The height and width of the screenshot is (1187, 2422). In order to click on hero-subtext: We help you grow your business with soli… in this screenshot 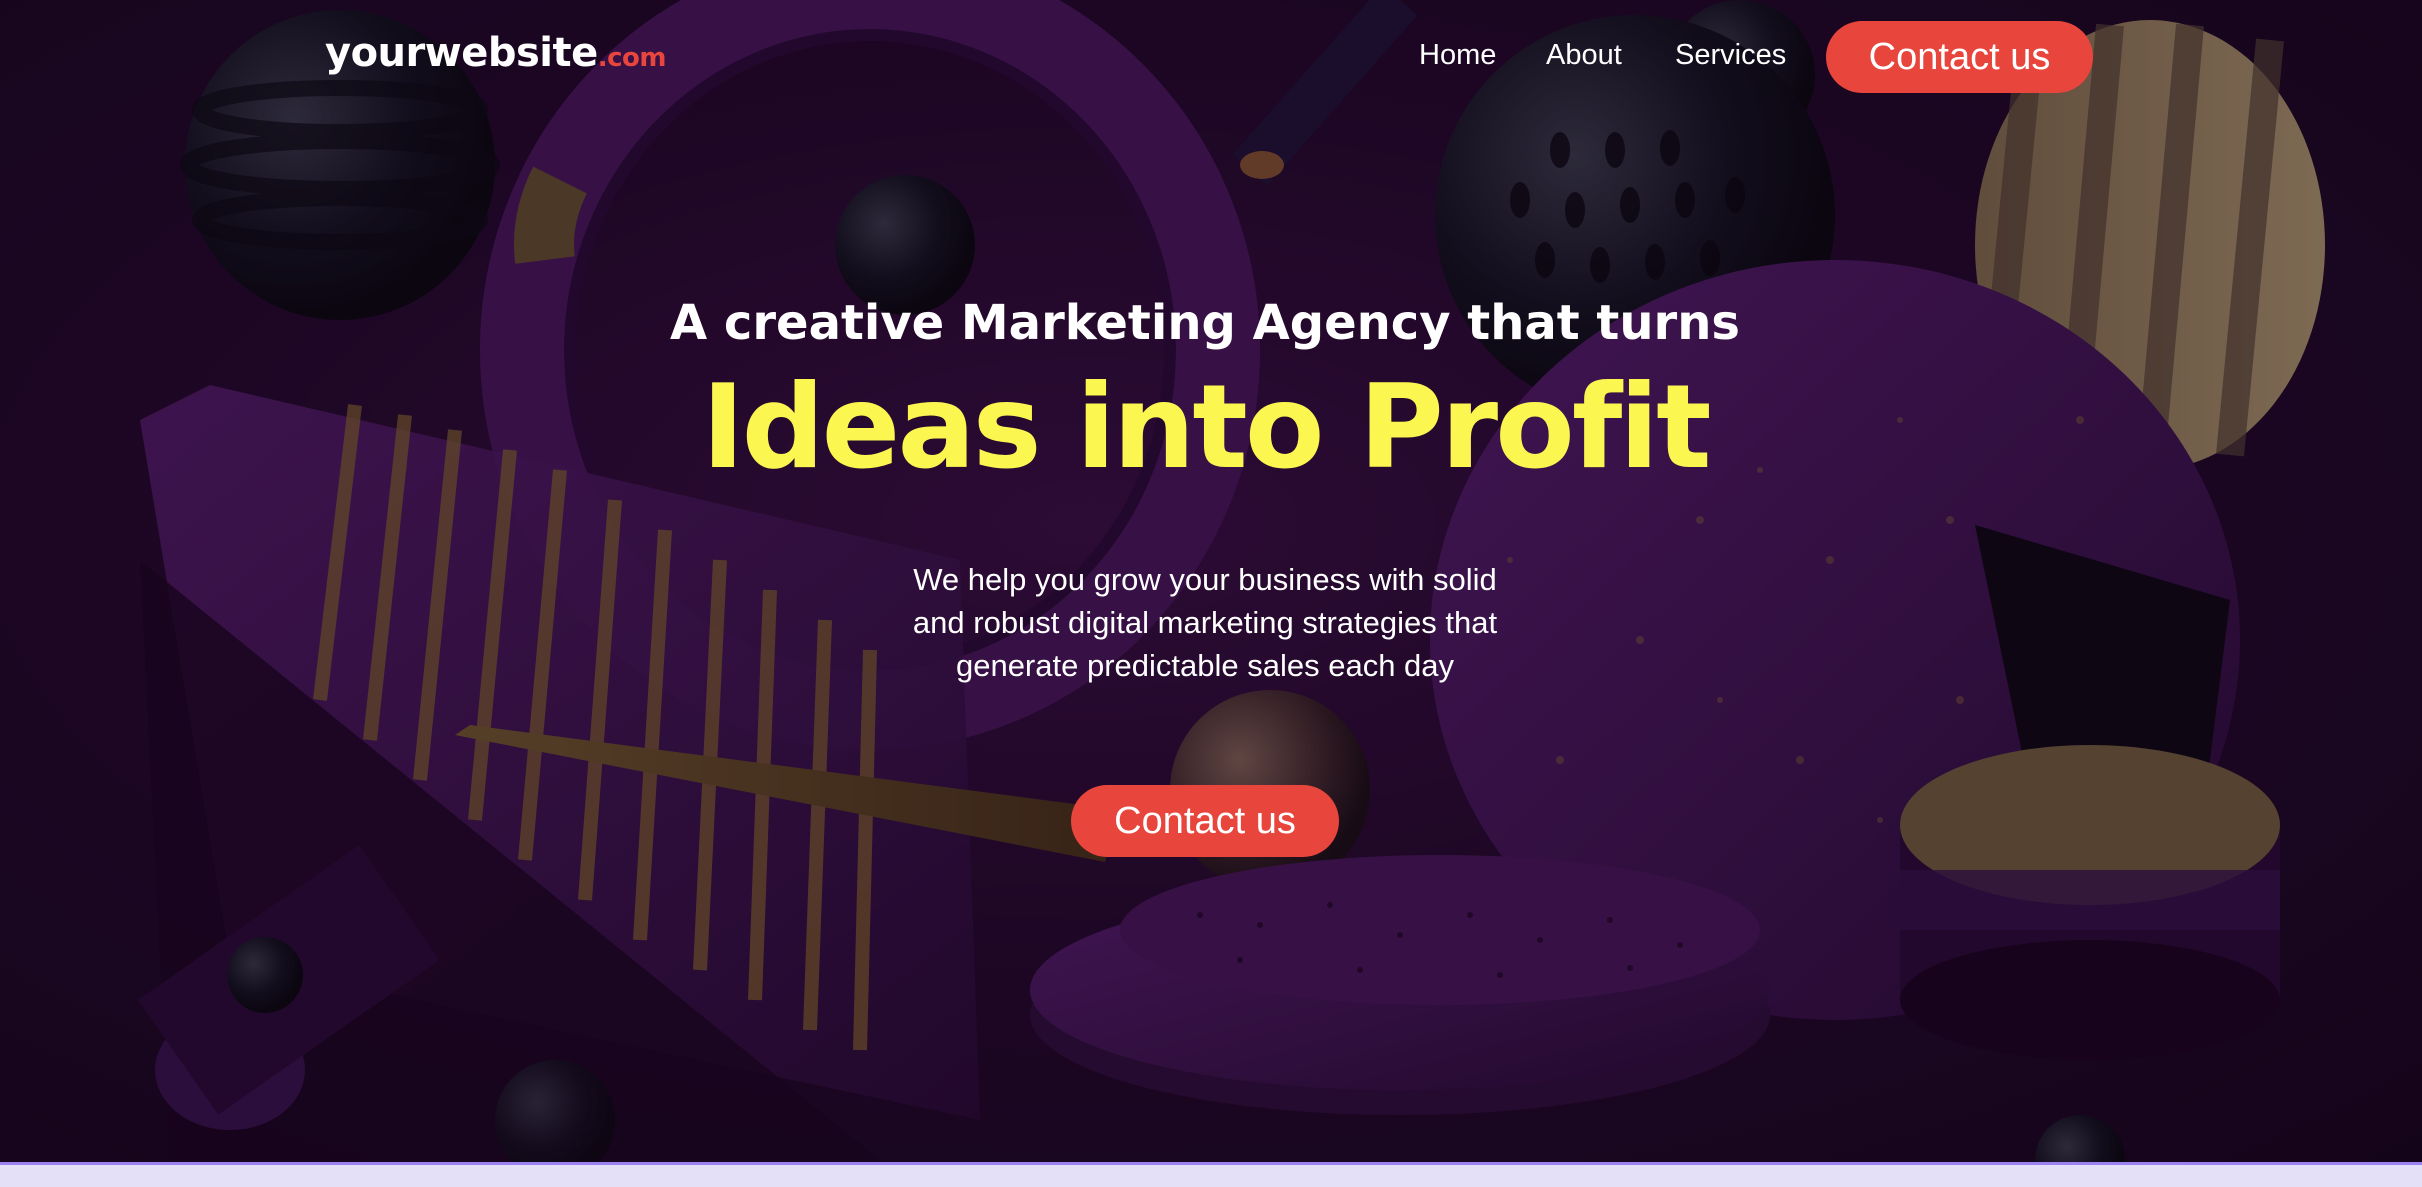, I will do `click(1205, 622)`.